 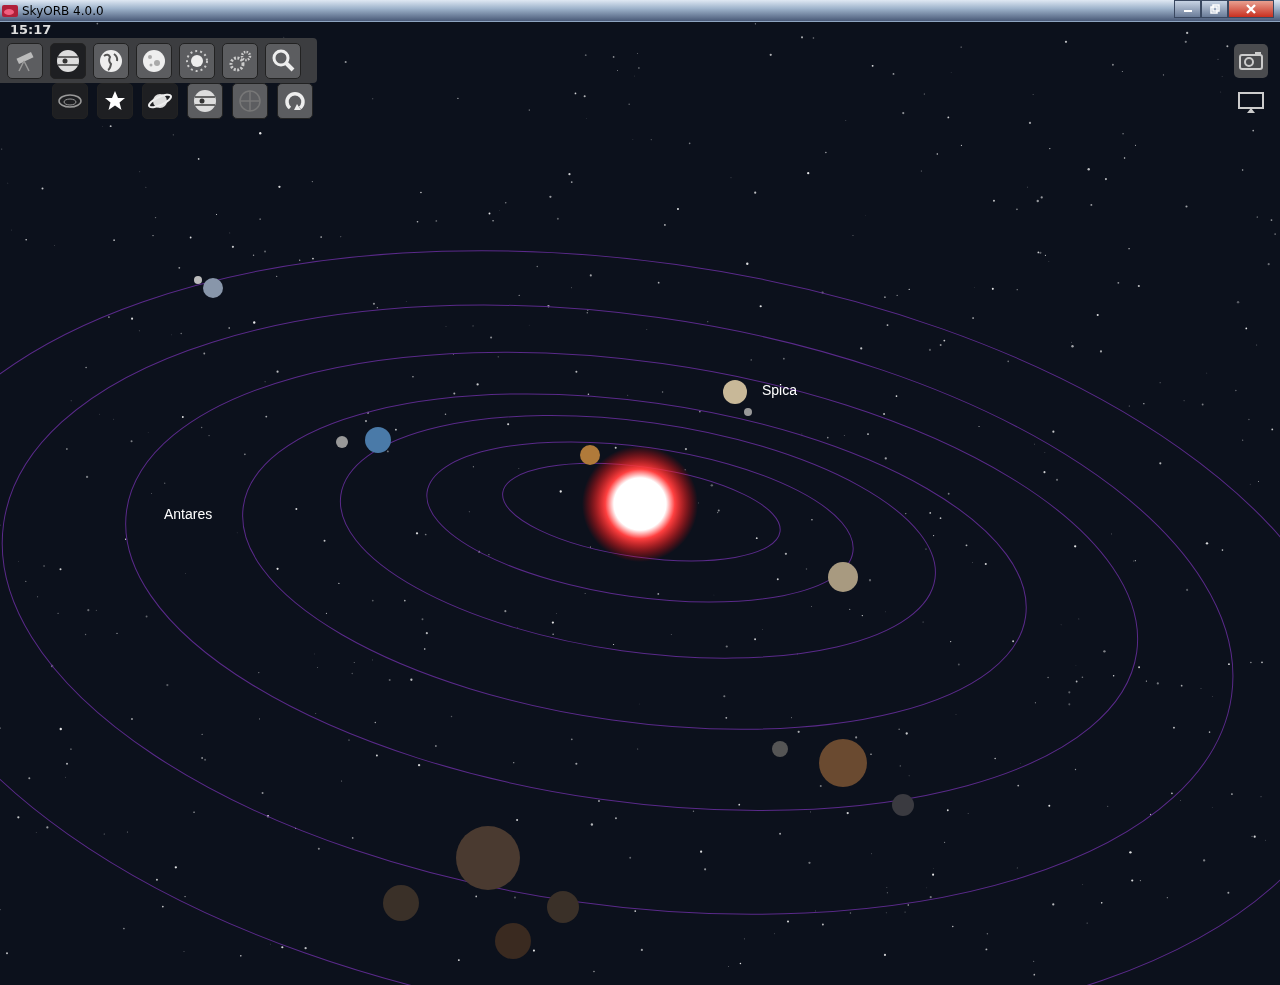 I want to click on star-label: Antares, so click(x=188, y=514).